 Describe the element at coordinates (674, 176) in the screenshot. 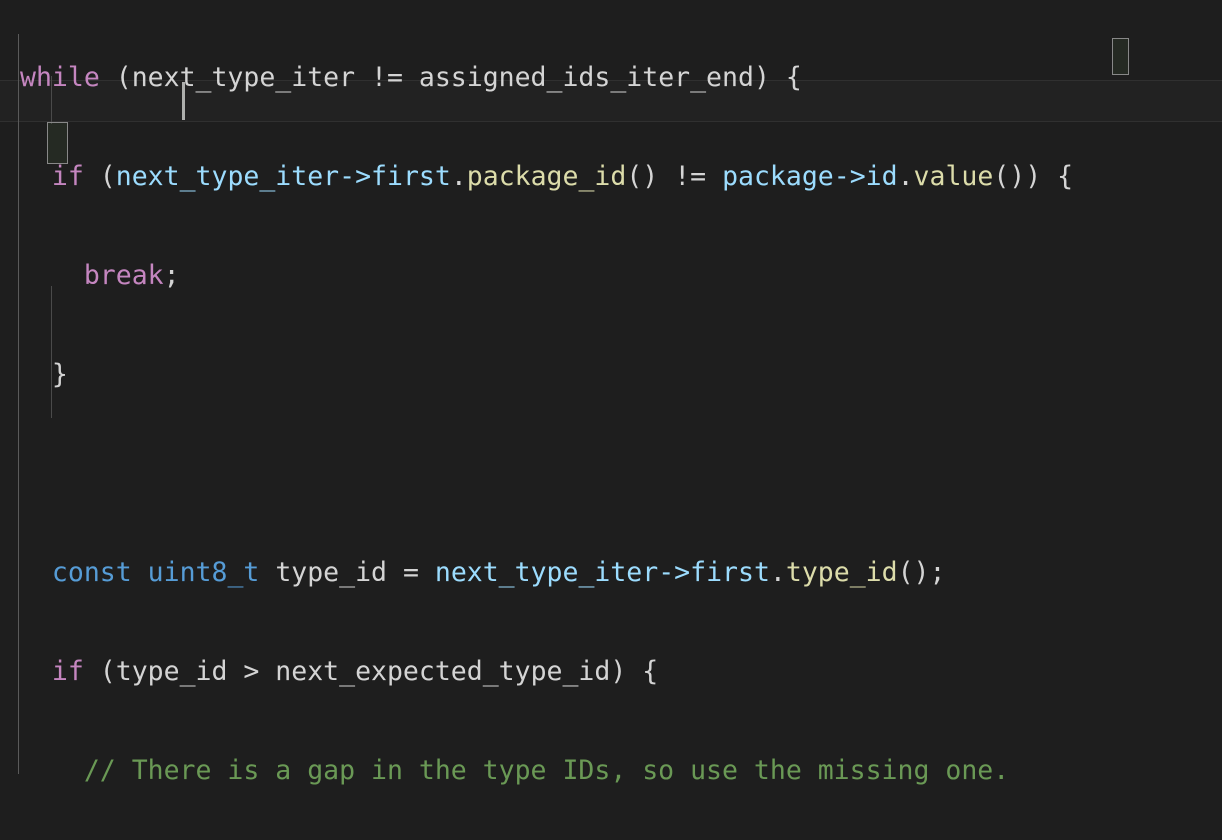

I see `token-punct: () !=` at that location.